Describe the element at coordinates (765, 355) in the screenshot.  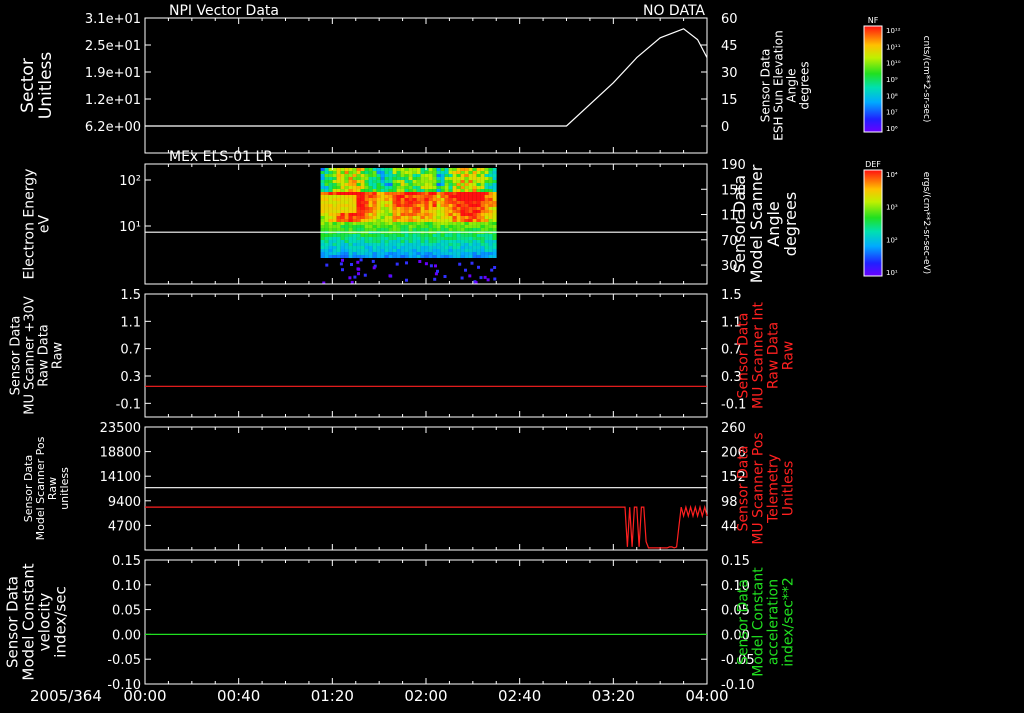
I see `y-axis-label-right: Sensor Data MU Scanner Int Raw Data Raw` at that location.